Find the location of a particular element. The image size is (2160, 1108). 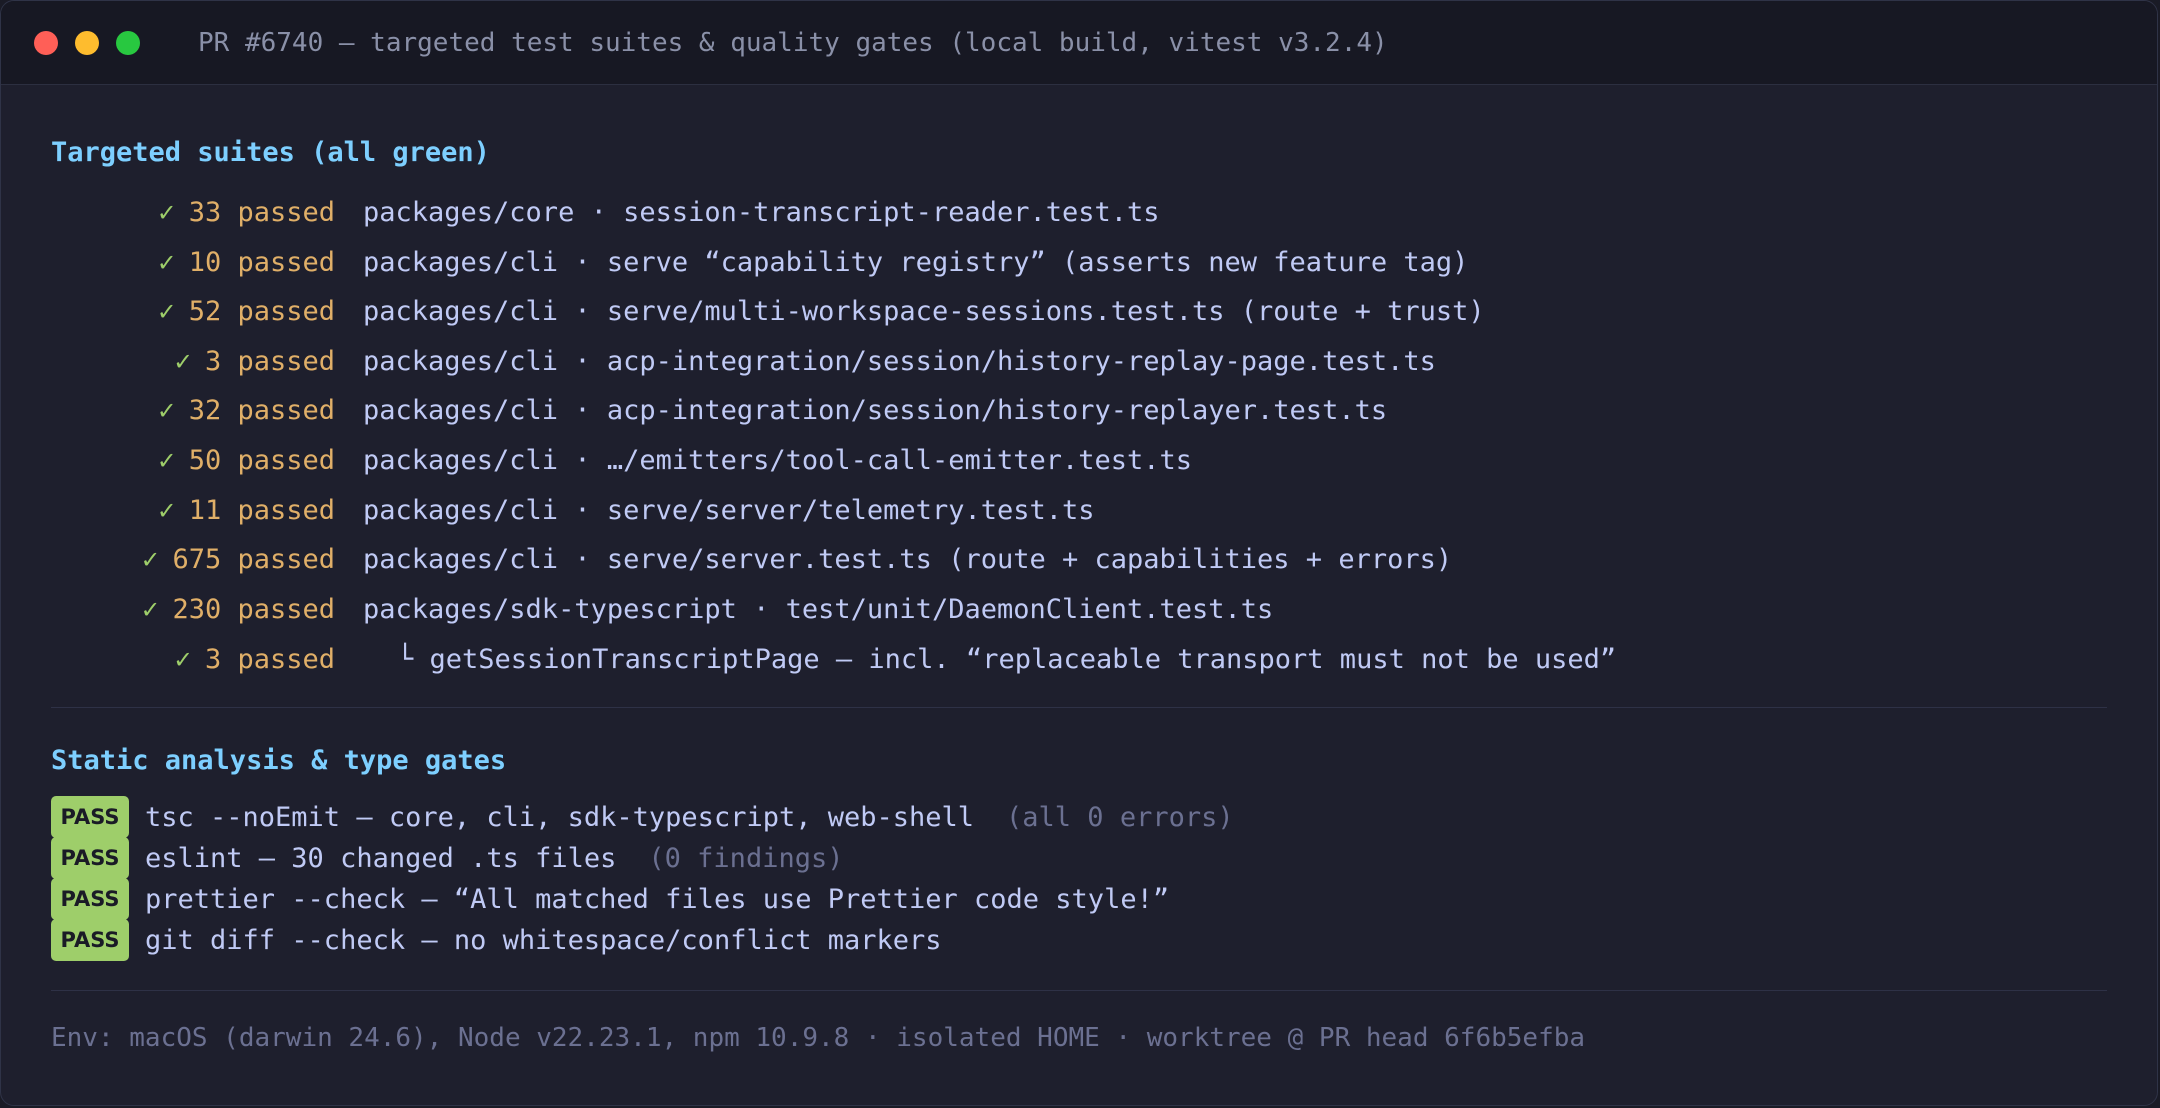

suite-pass-count: ✓ 33 passed is located at coordinates (193, 212).